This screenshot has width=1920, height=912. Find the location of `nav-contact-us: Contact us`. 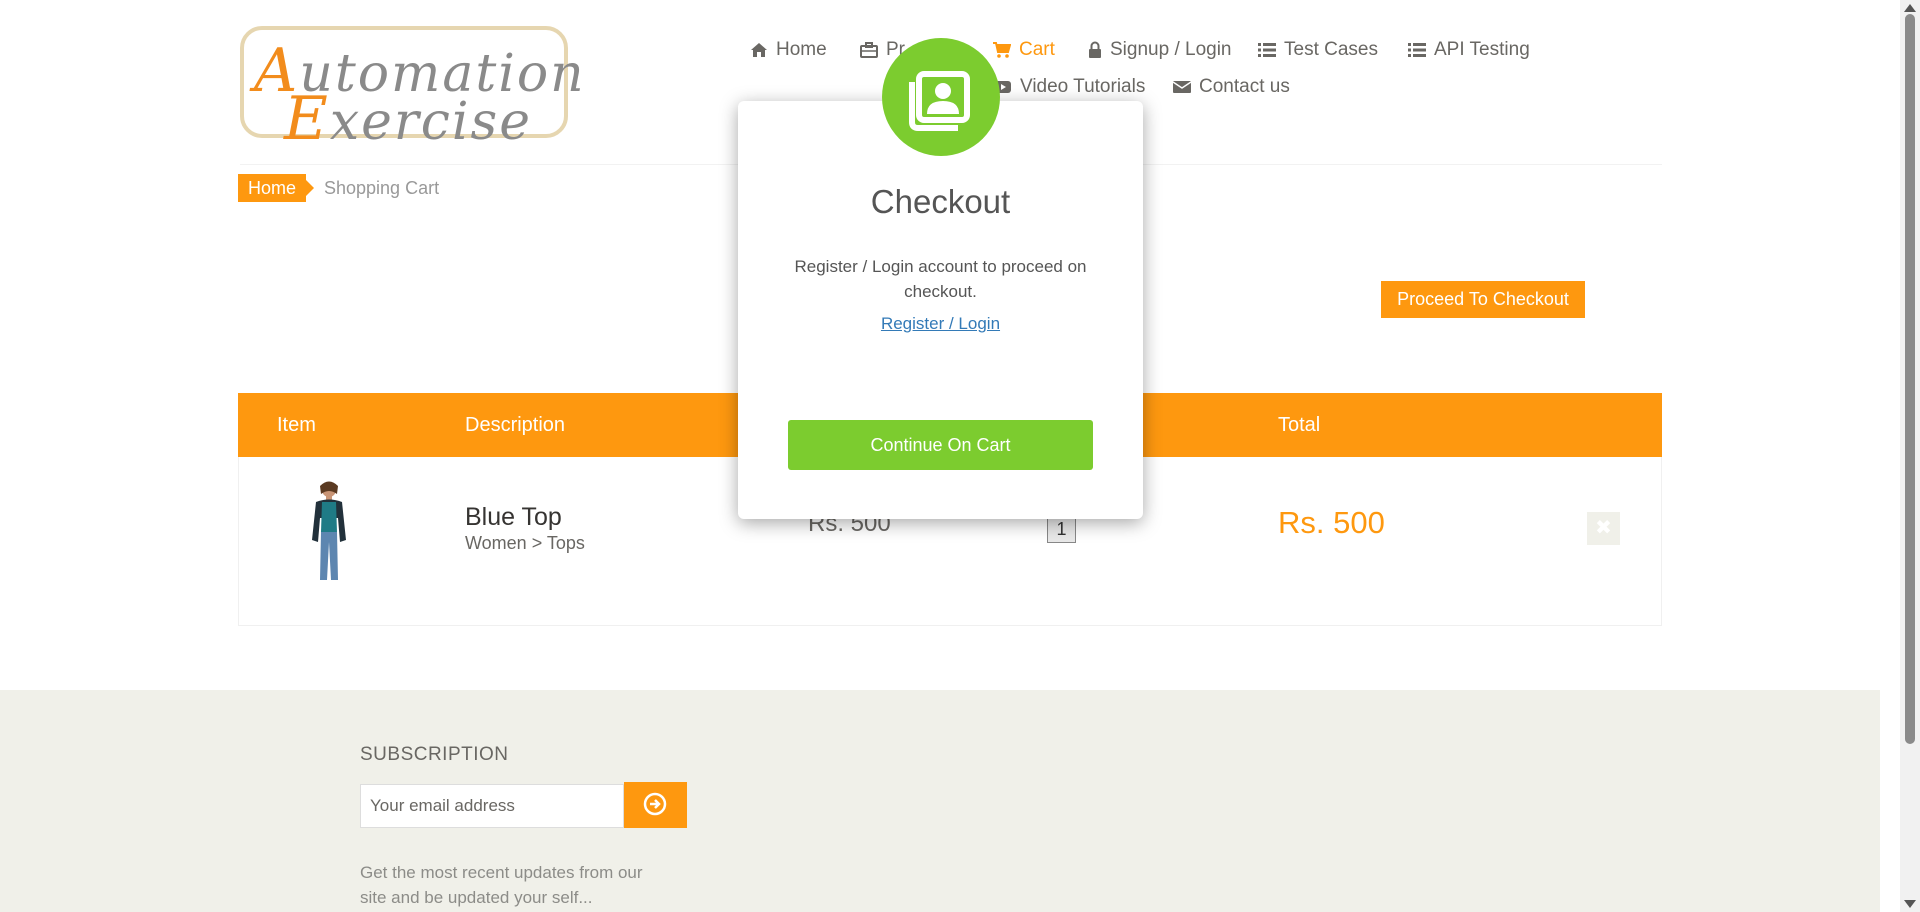

nav-contact-us: Contact us is located at coordinates (1231, 87).